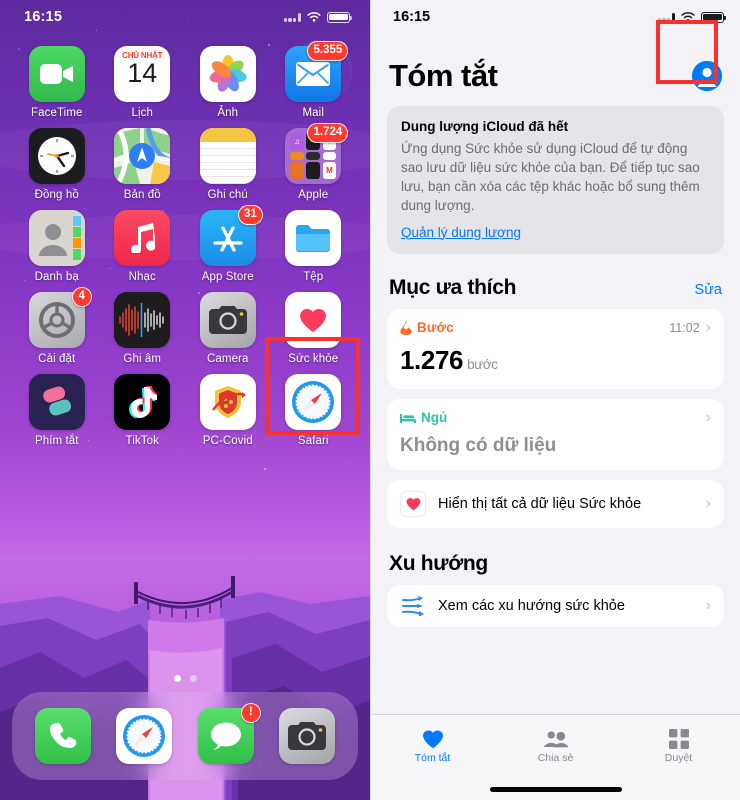 Image resolution: width=740 pixels, height=800 pixels. I want to click on badge-alert: !, so click(250, 713).